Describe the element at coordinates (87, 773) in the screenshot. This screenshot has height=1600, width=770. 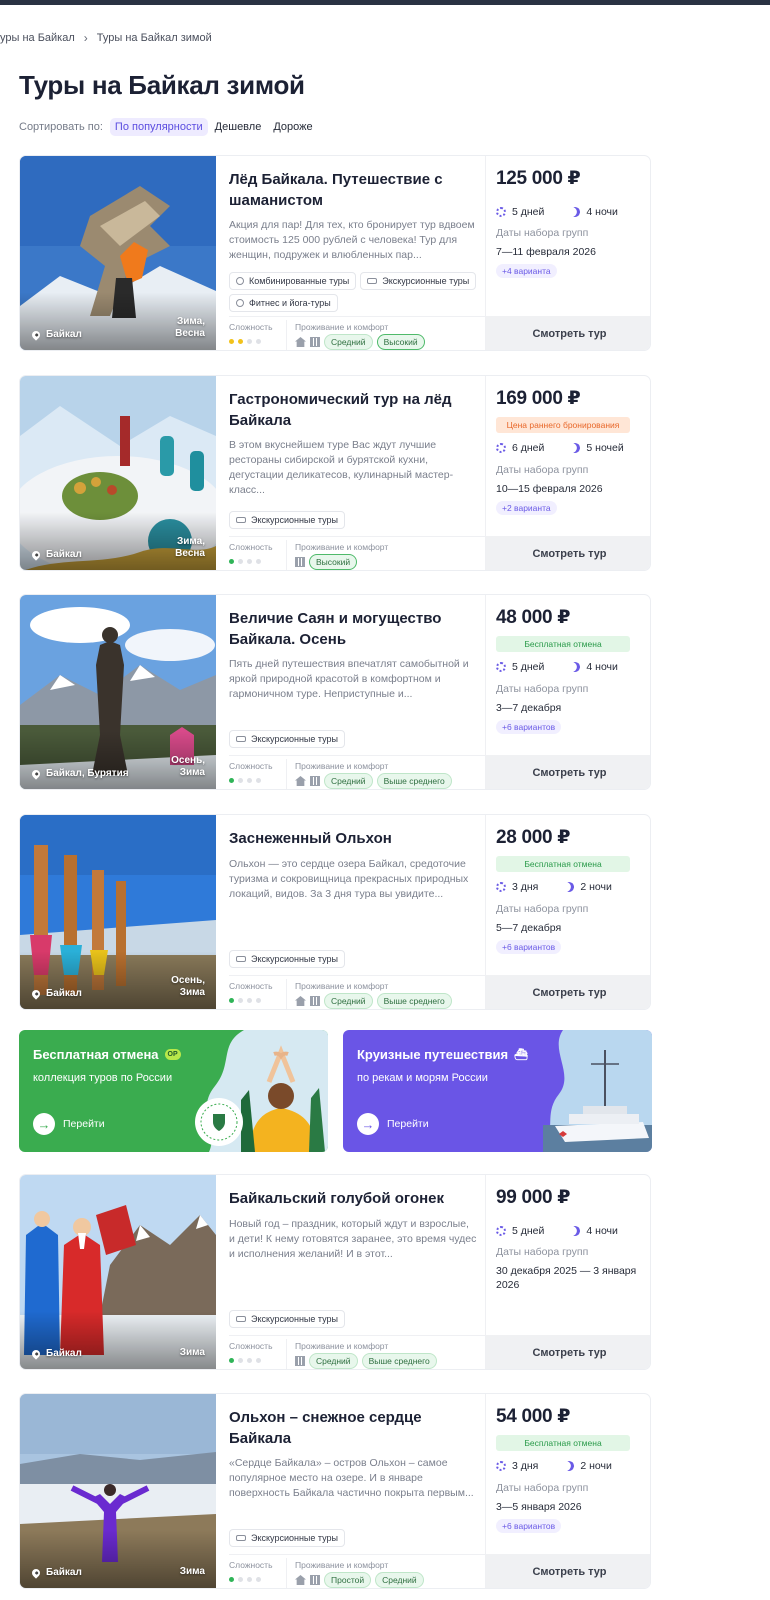
I see `tour-location-text: Байкал, Бурятия` at that location.